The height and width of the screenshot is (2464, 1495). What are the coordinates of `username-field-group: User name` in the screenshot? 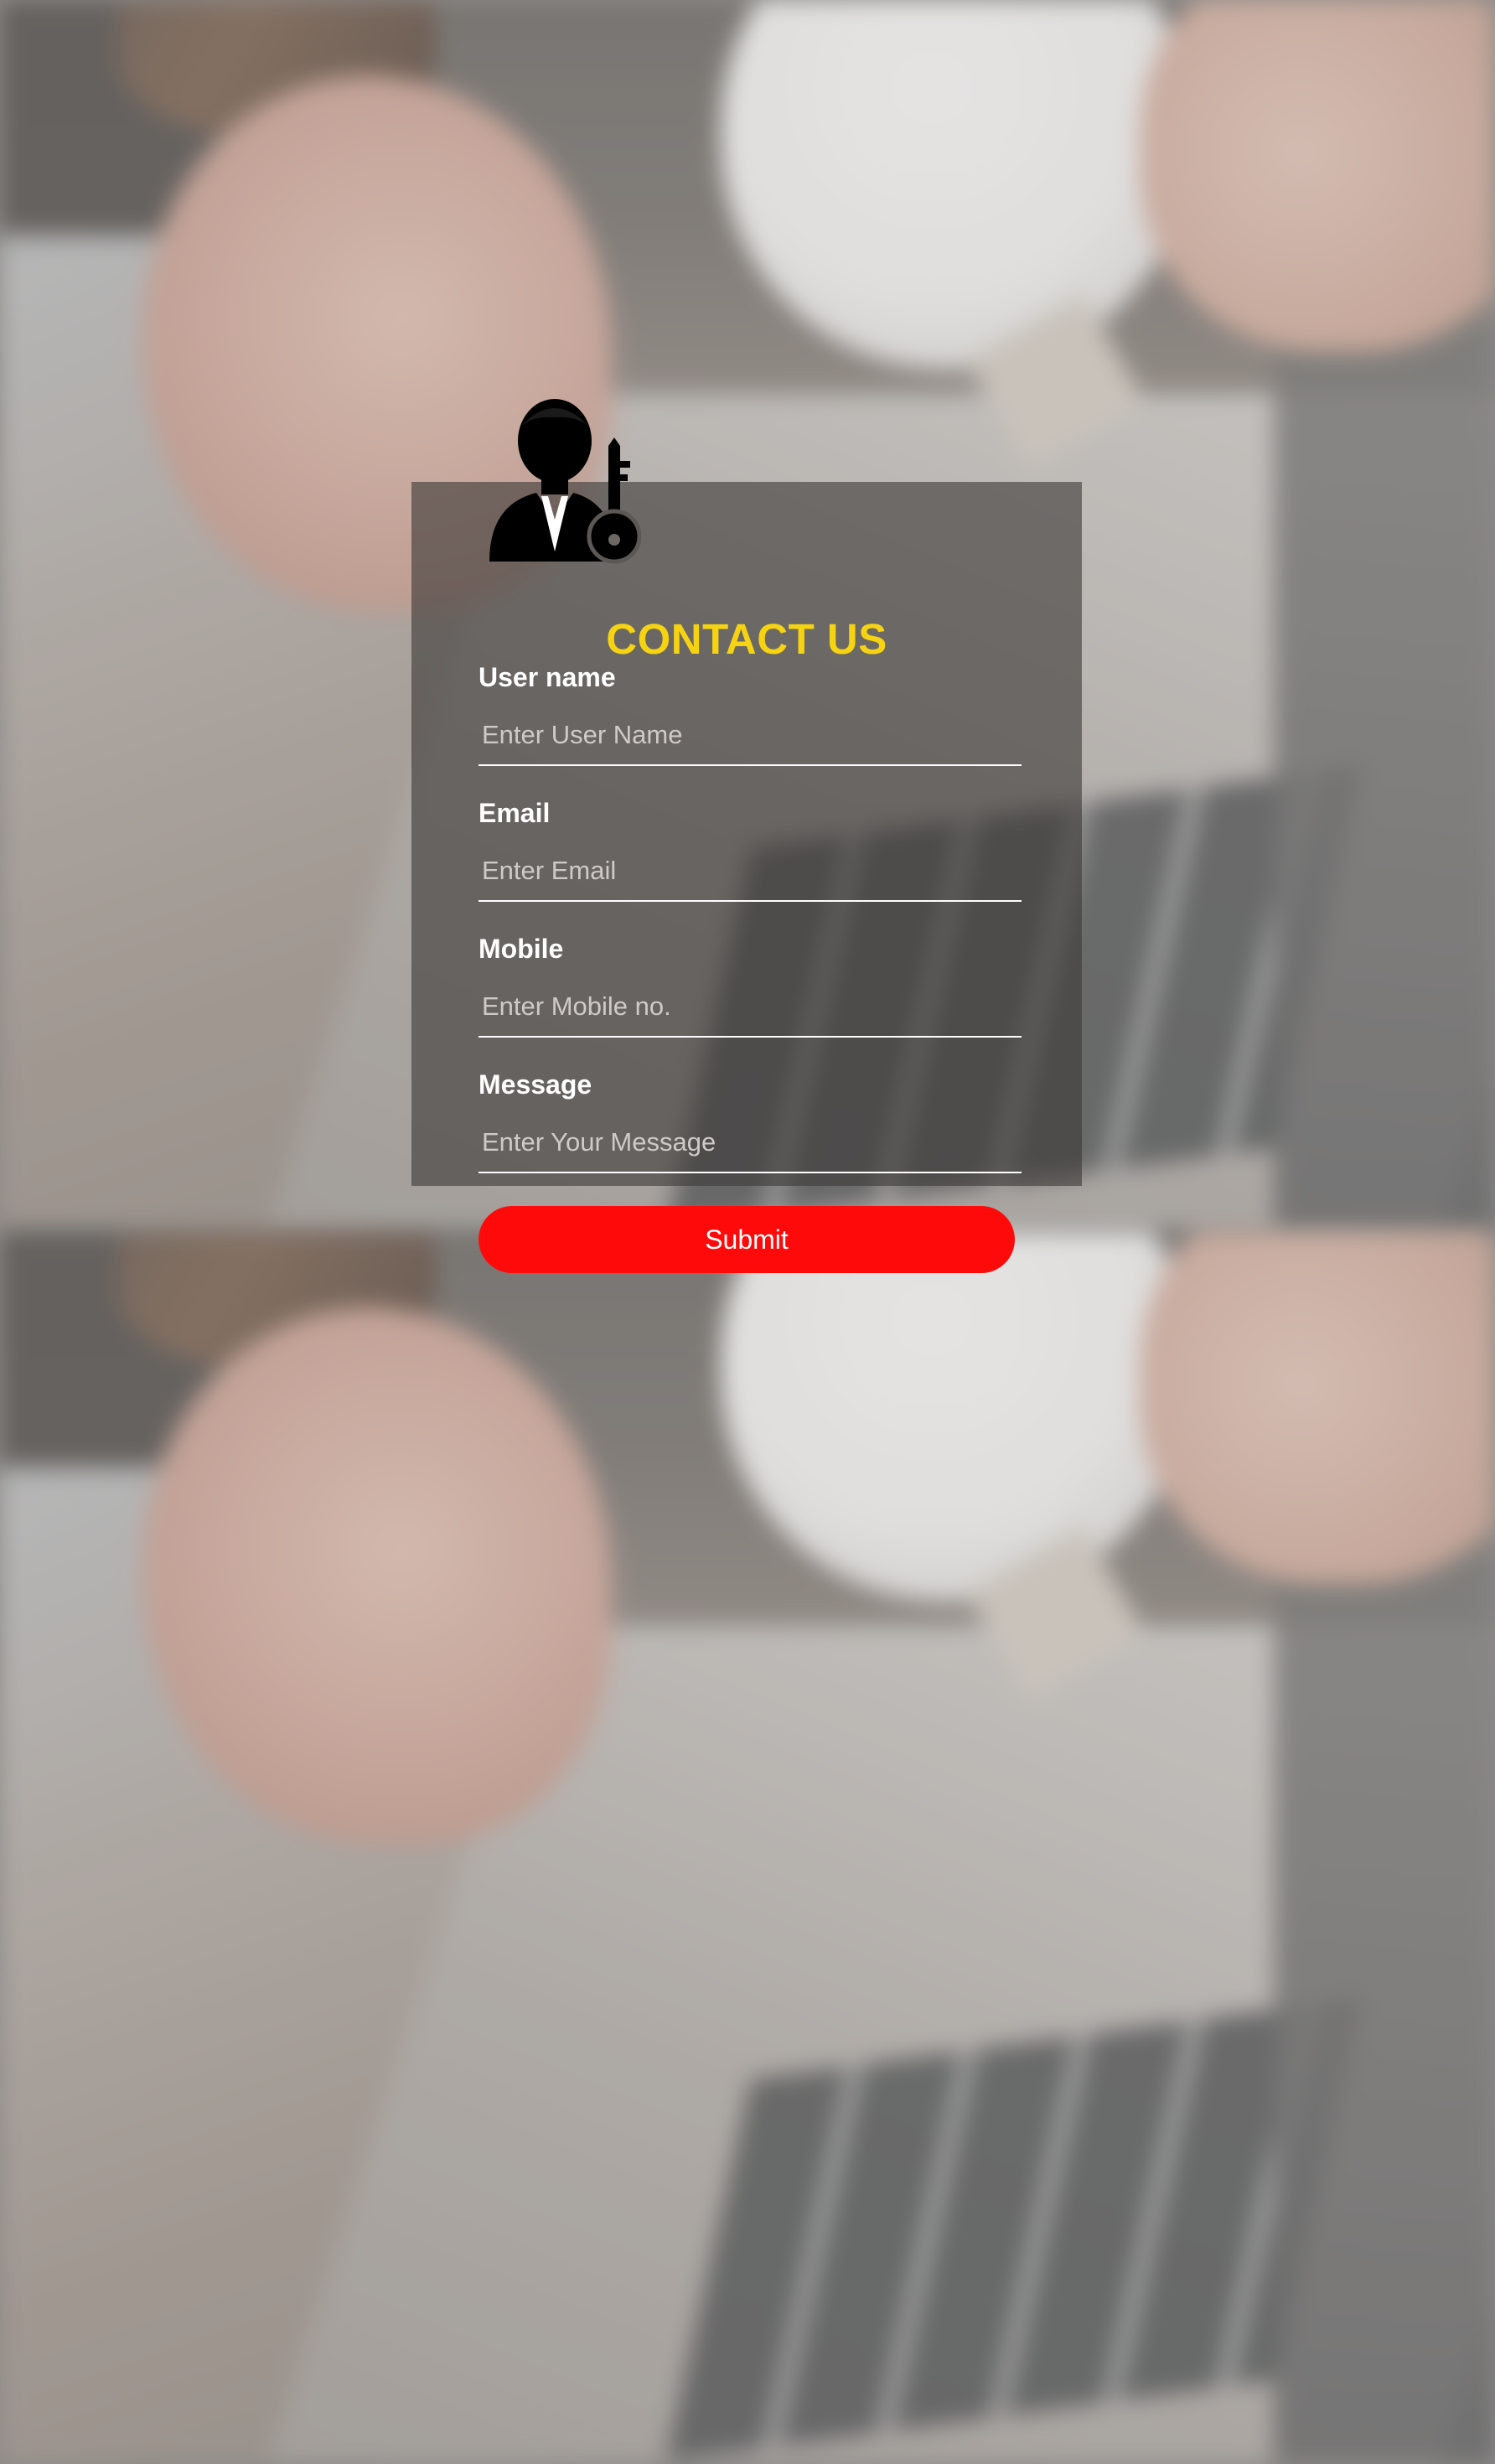 It's located at (750, 713).